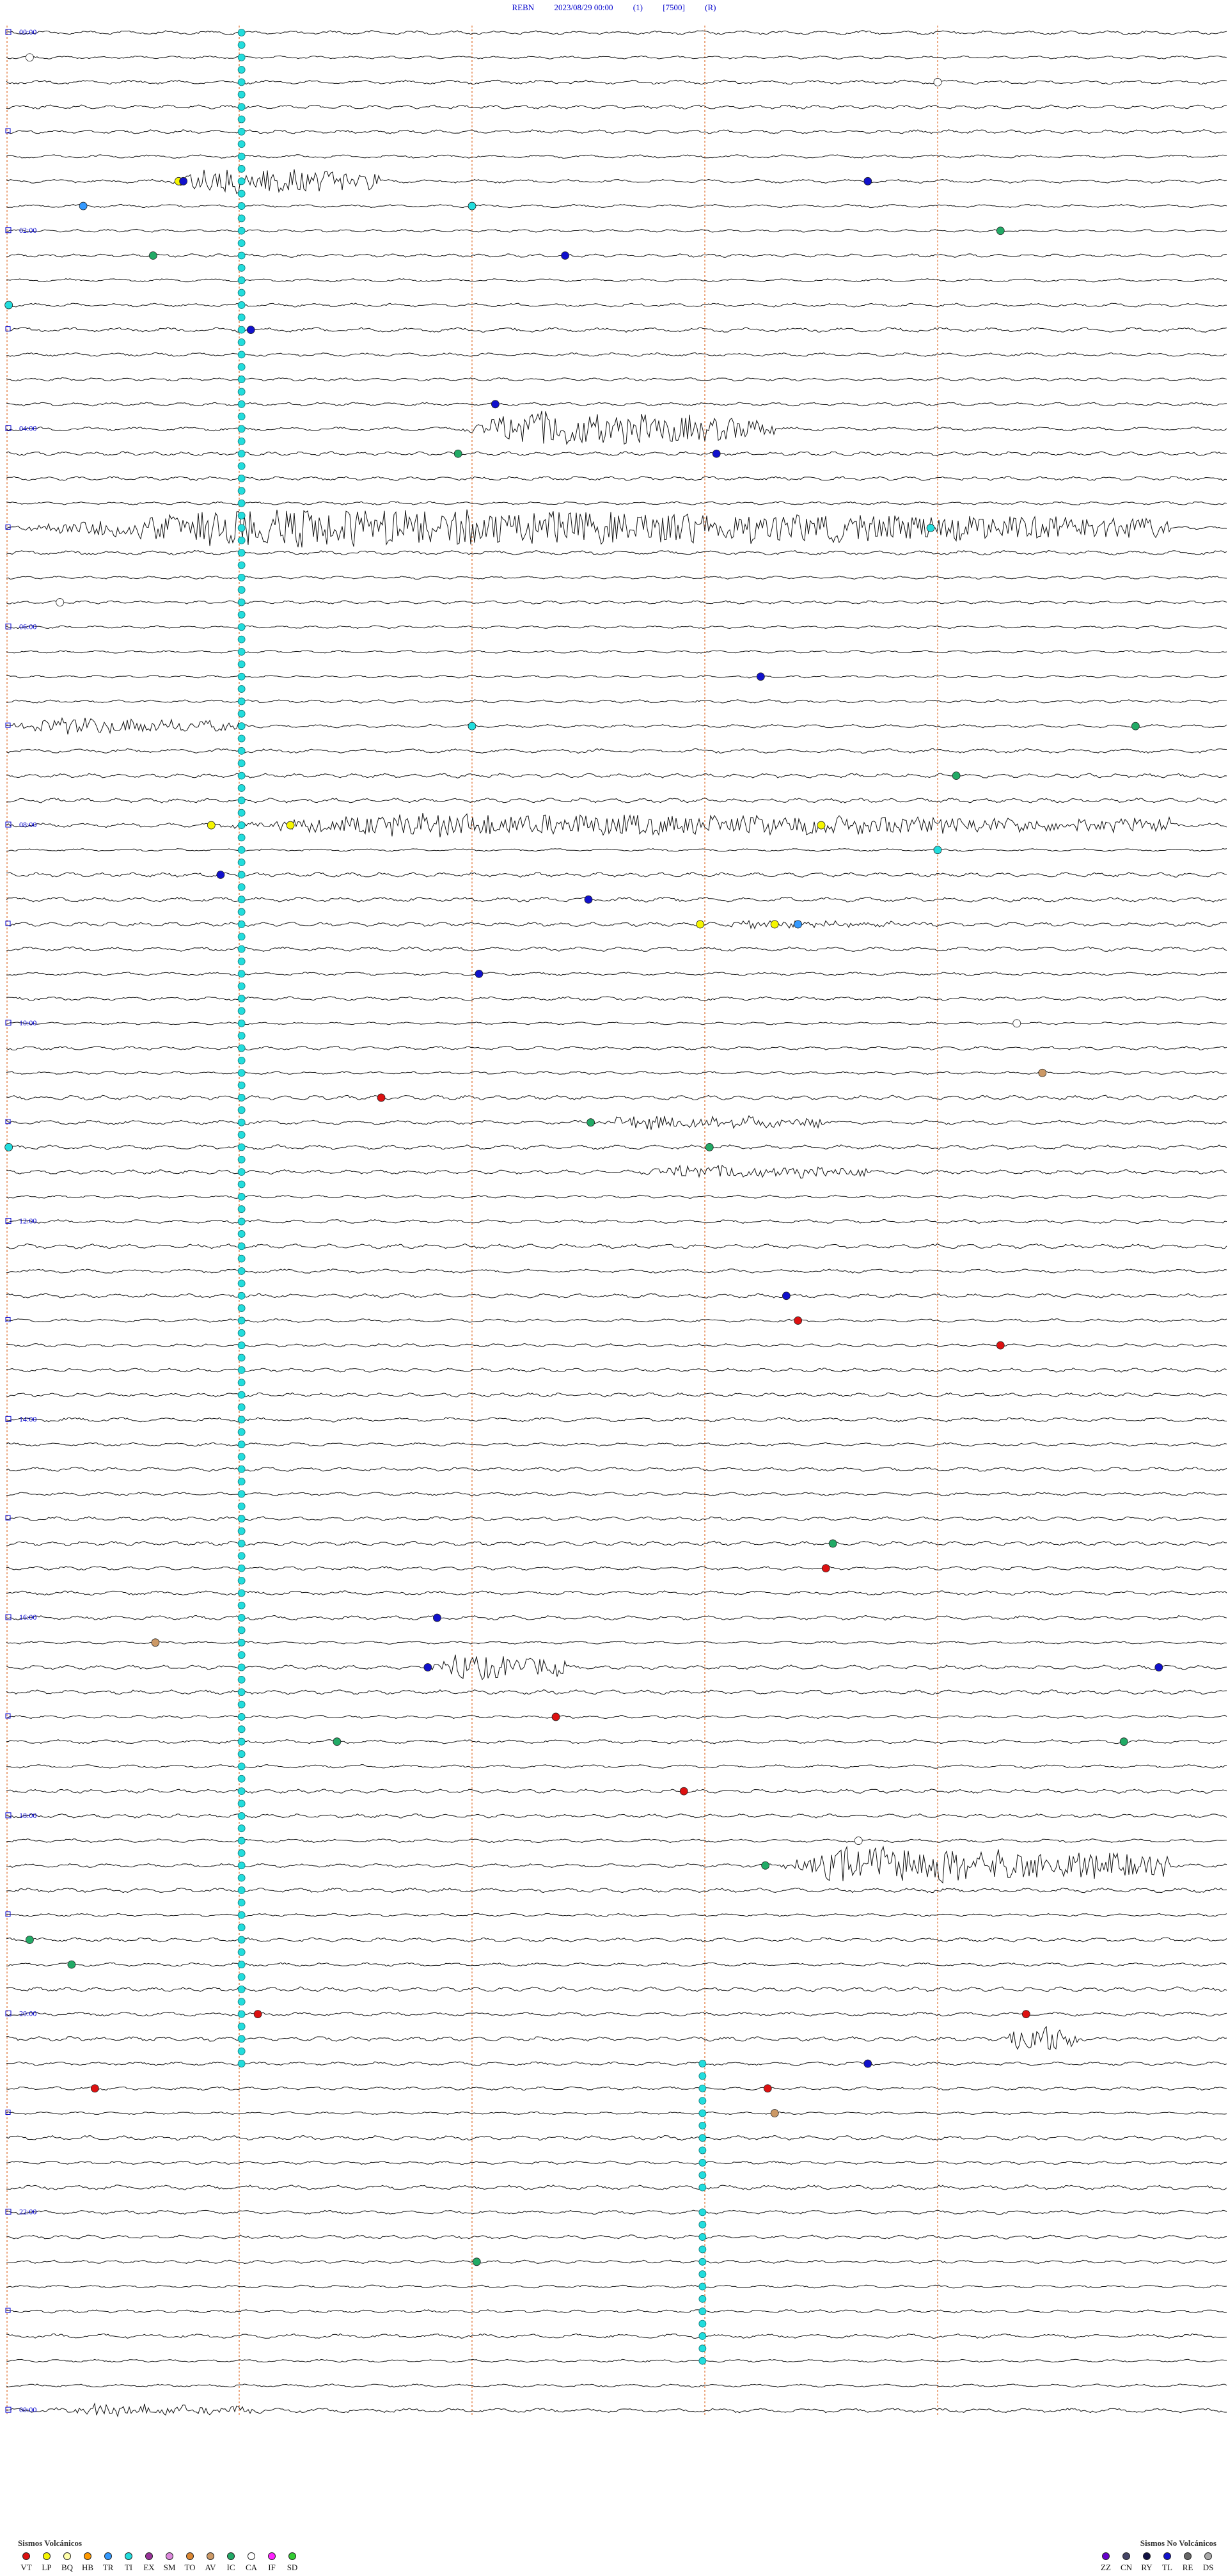 This screenshot has height=2576, width=1228. I want to click on legend-item-hb: HB, so click(87, 2562).